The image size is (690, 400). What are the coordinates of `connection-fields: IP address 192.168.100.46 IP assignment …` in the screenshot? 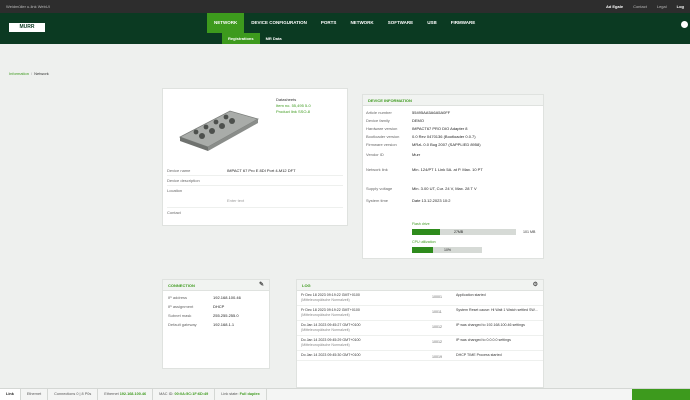 It's located at (218, 313).